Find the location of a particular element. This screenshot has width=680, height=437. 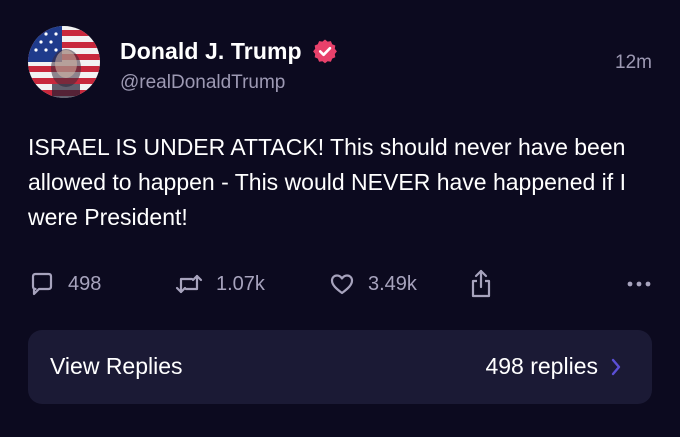

avatar-flag-portrait is located at coordinates (64, 62).